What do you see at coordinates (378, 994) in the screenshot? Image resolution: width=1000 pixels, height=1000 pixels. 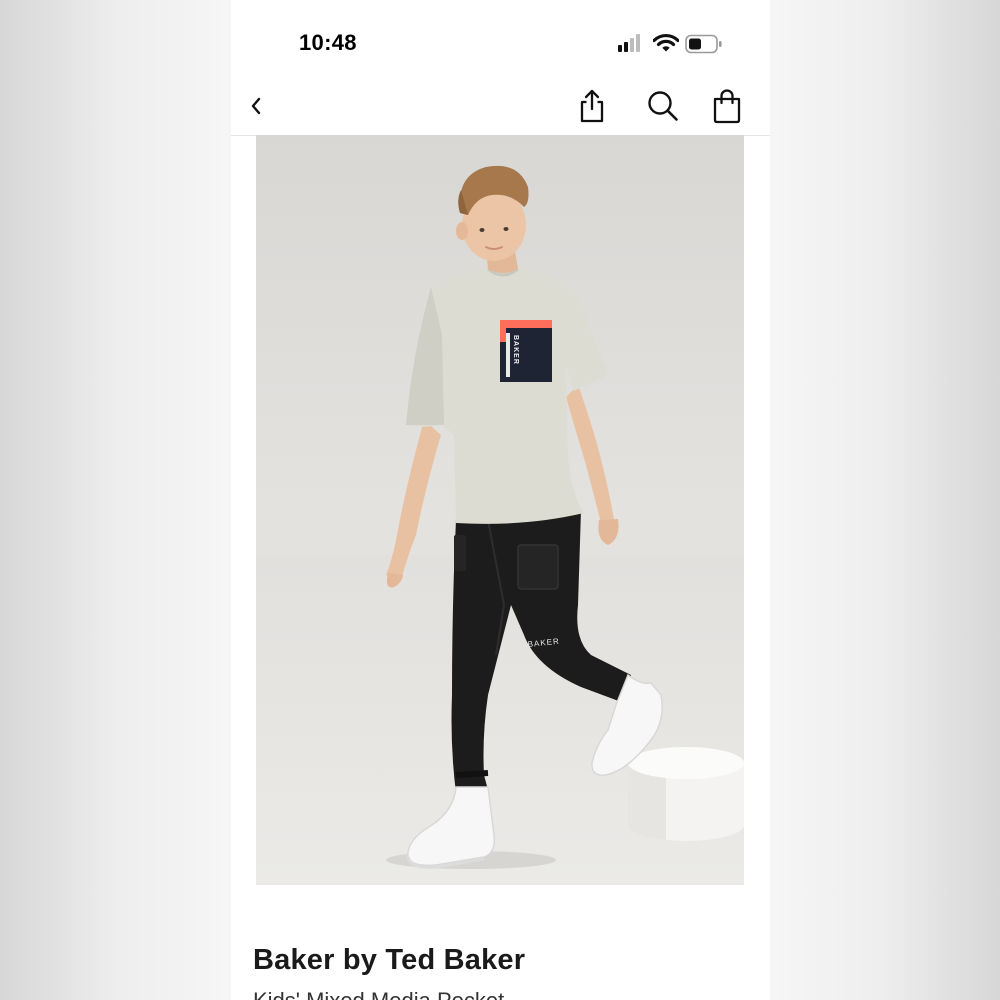 I see `product-title: Kids' Mixed Media Pocket` at bounding box center [378, 994].